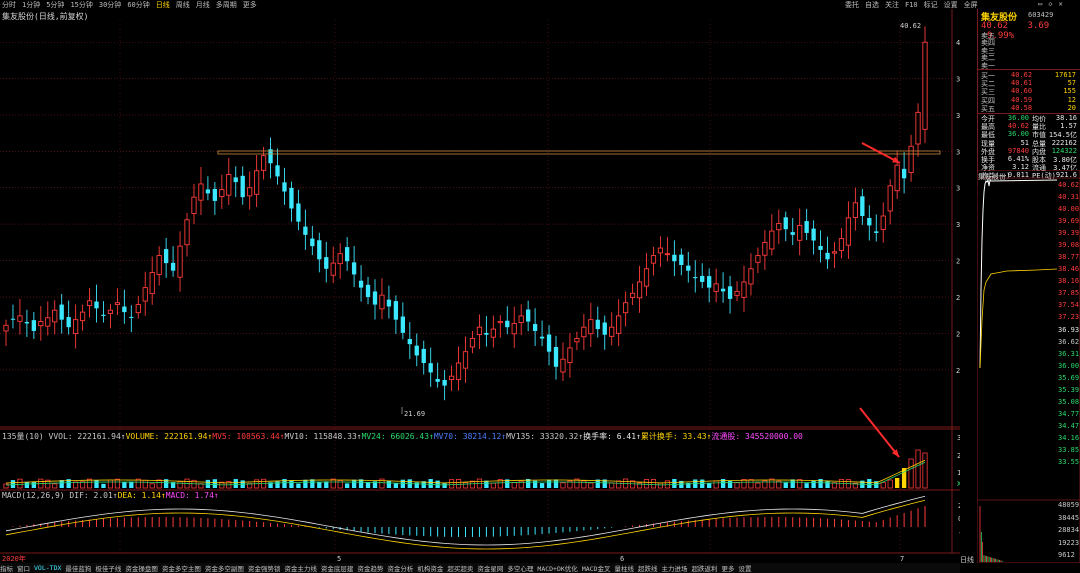  I want to click on indicator-tab: 窗口, so click(23, 568).